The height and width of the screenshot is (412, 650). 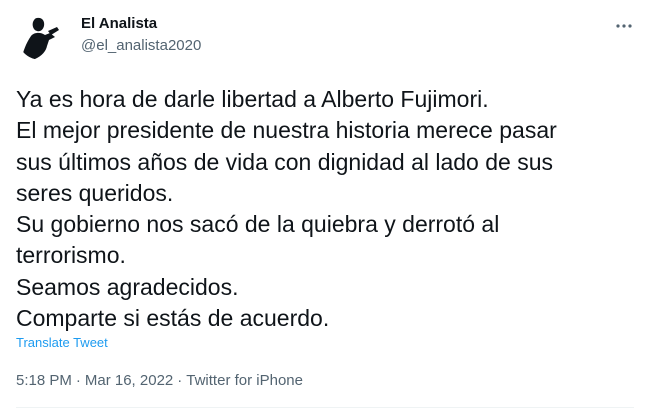 What do you see at coordinates (325, 407) in the screenshot?
I see `divider` at bounding box center [325, 407].